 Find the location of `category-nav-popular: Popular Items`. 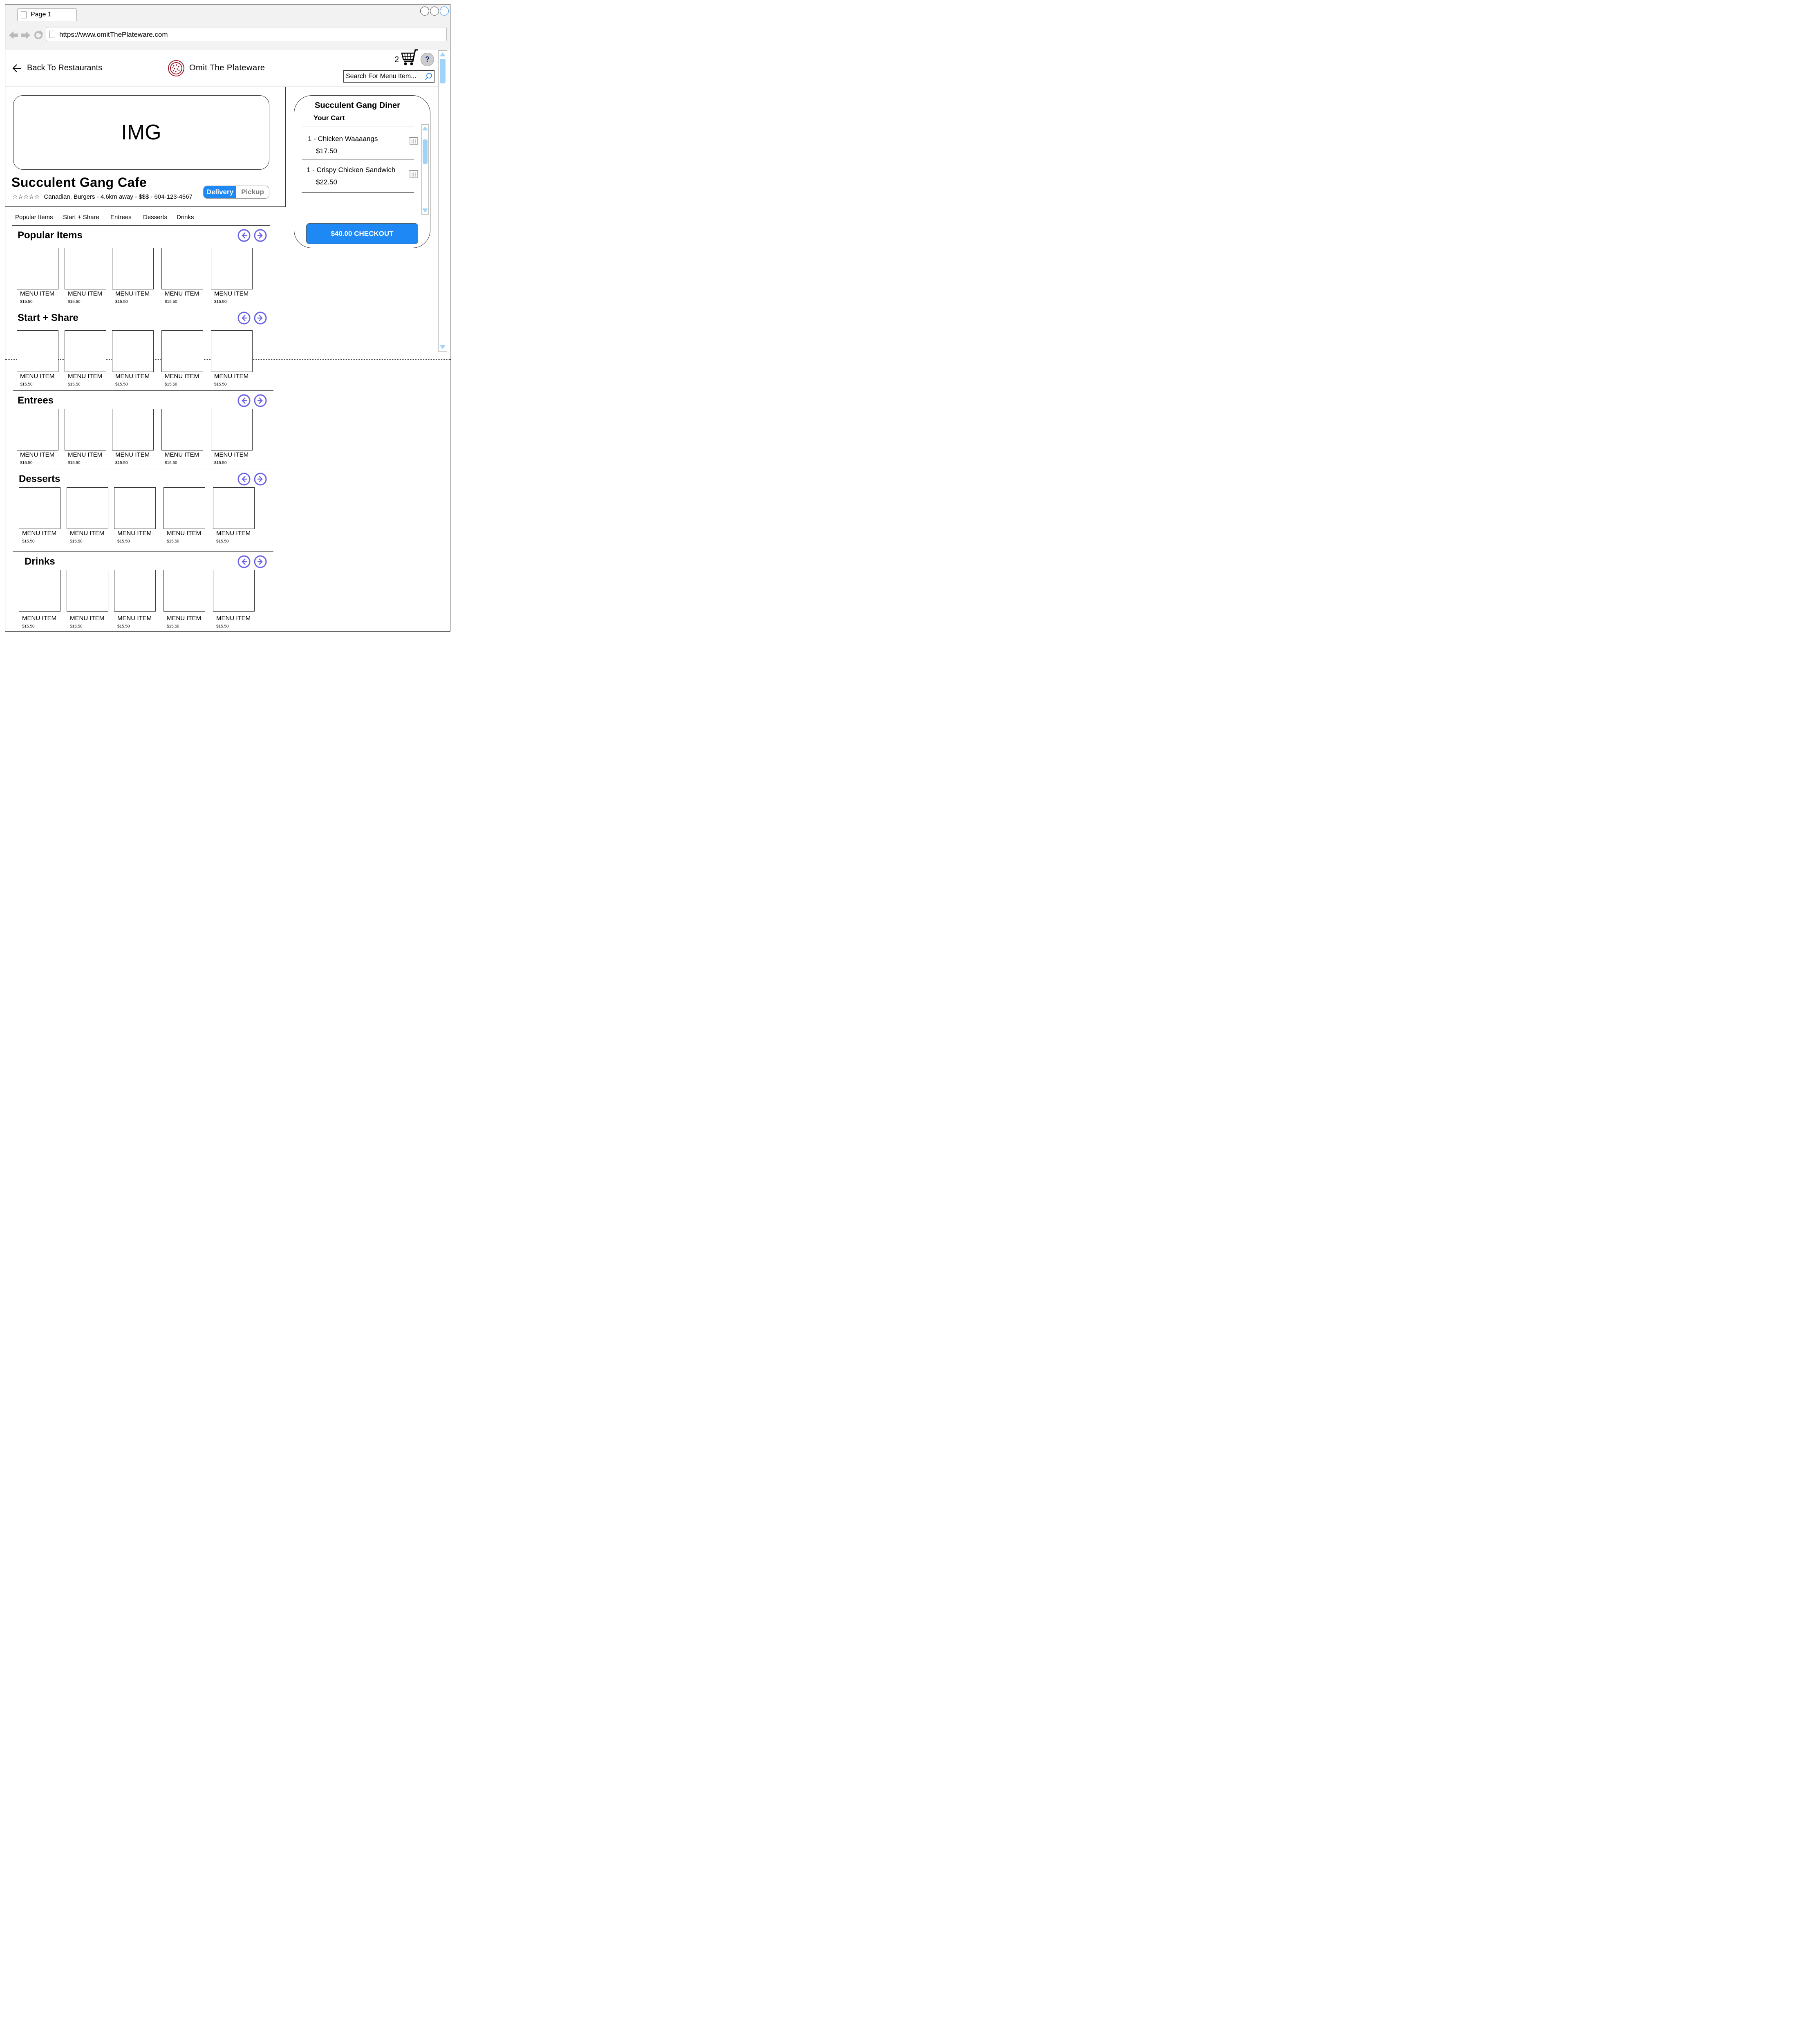

category-nav-popular: Popular Items is located at coordinates (34, 217).